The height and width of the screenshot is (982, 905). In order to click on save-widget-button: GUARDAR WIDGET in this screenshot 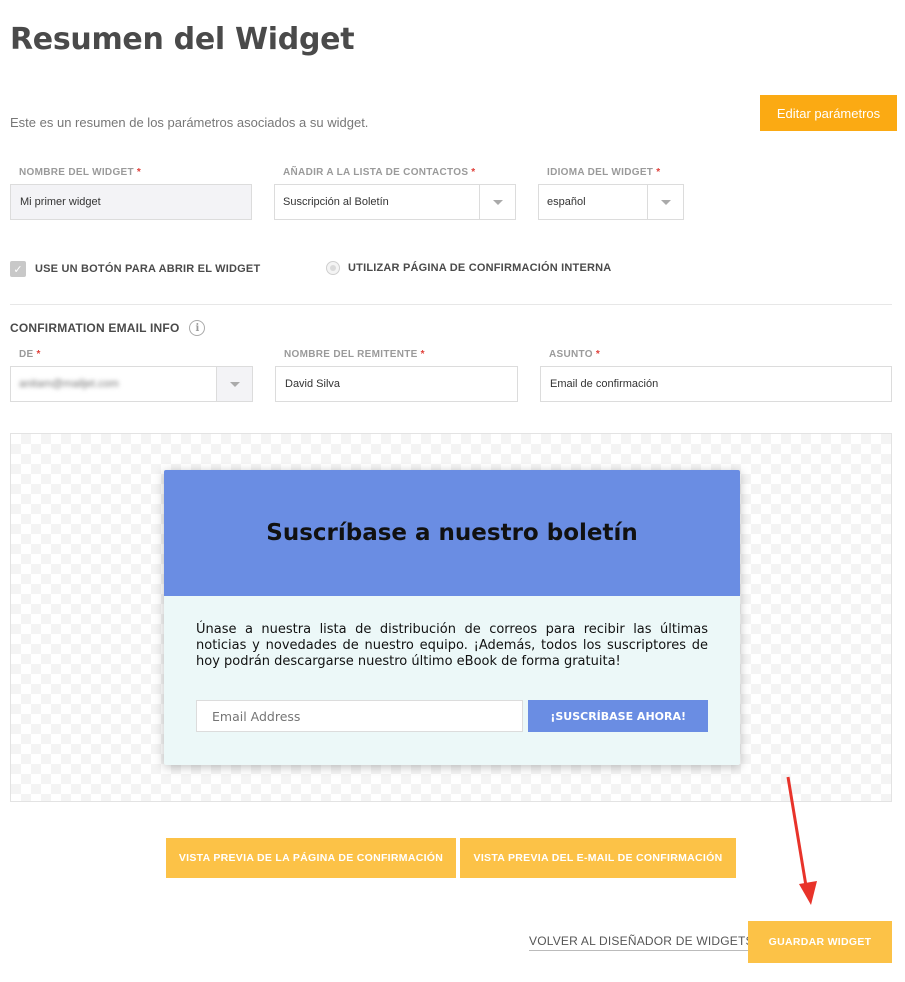, I will do `click(820, 942)`.